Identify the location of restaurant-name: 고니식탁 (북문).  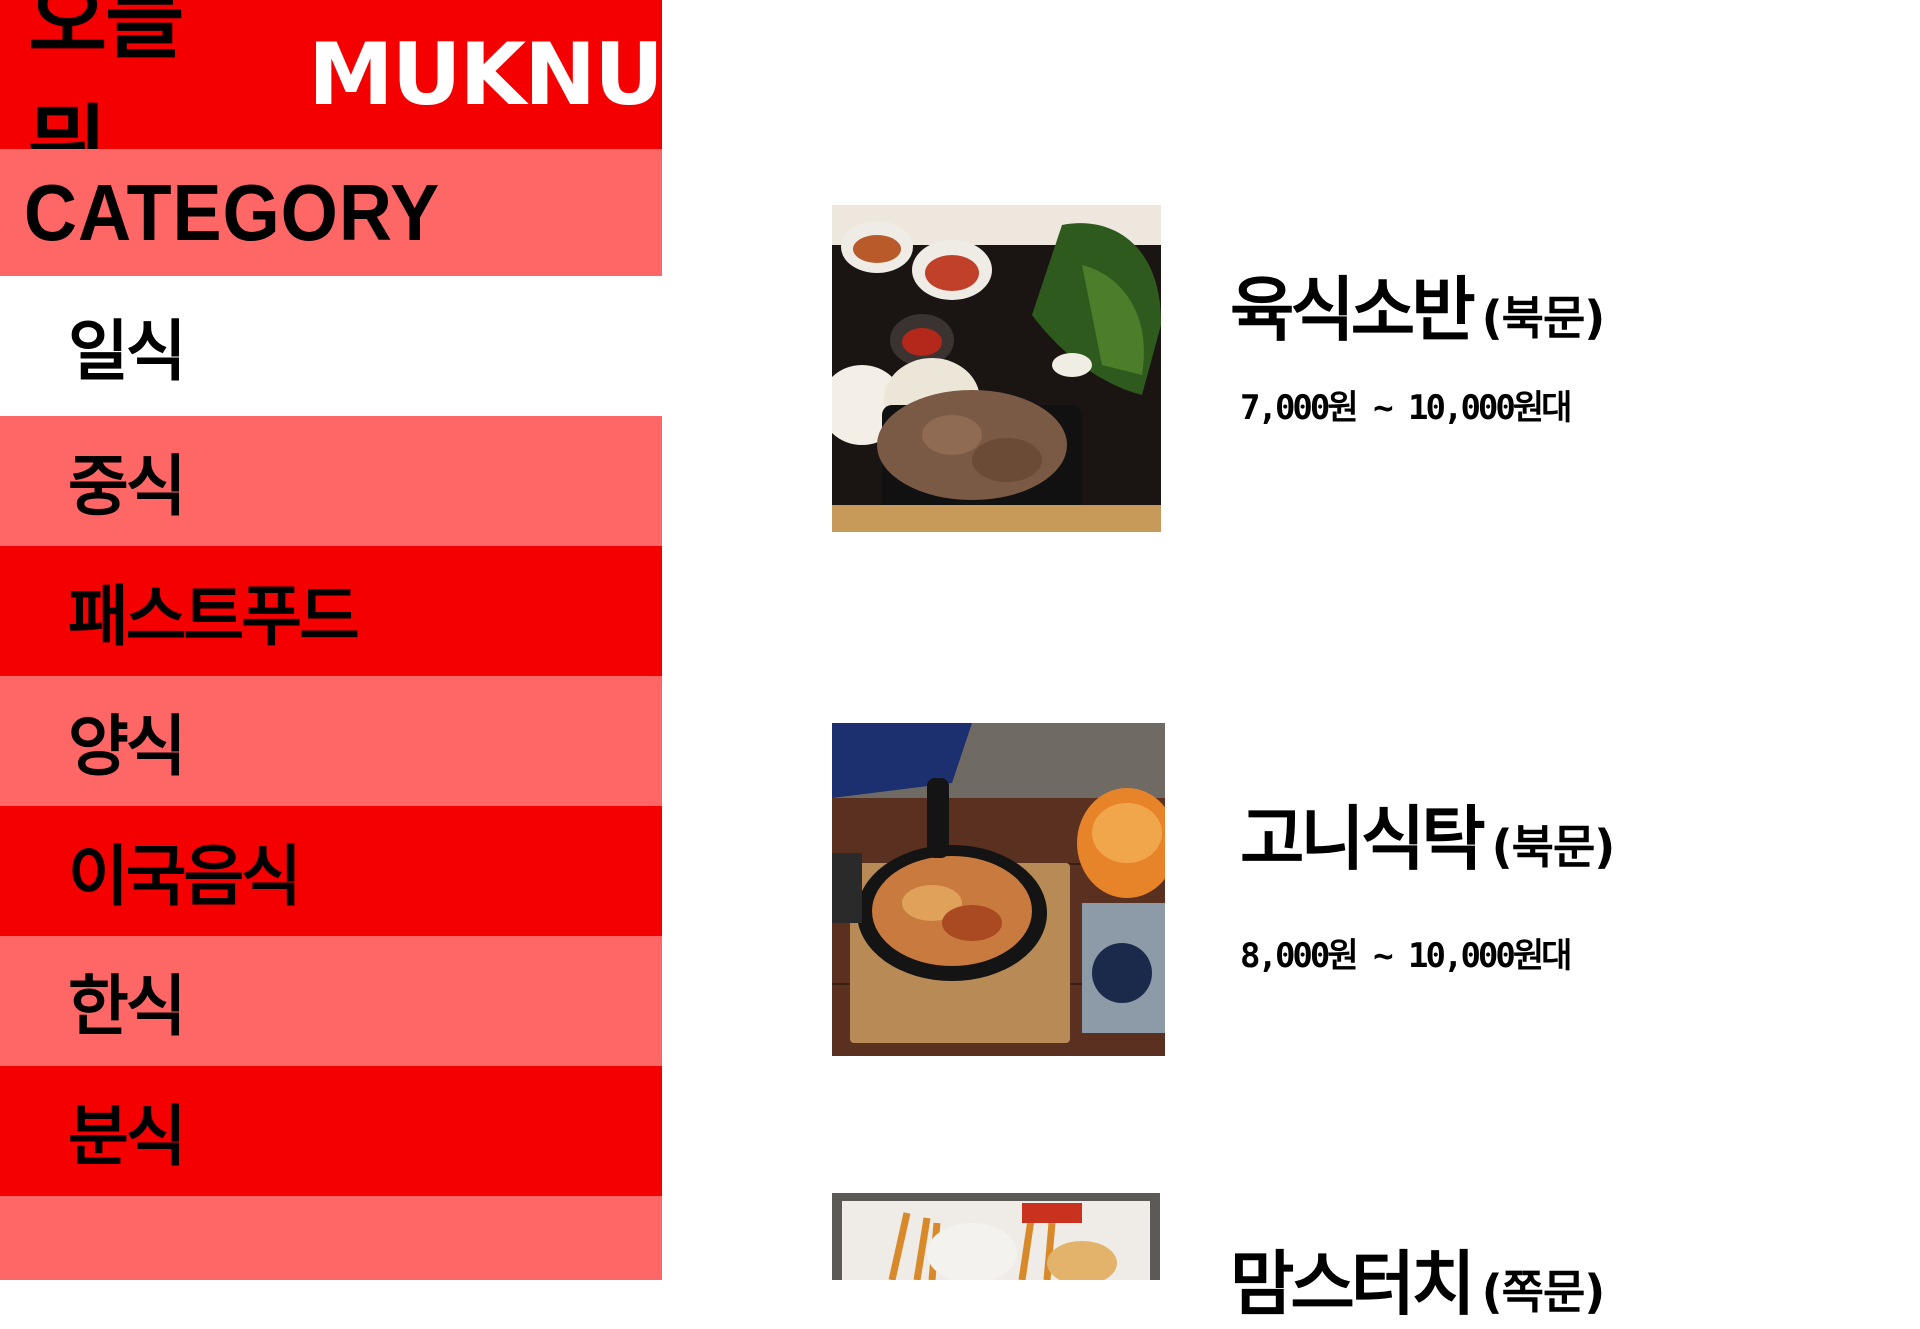
(1428, 833).